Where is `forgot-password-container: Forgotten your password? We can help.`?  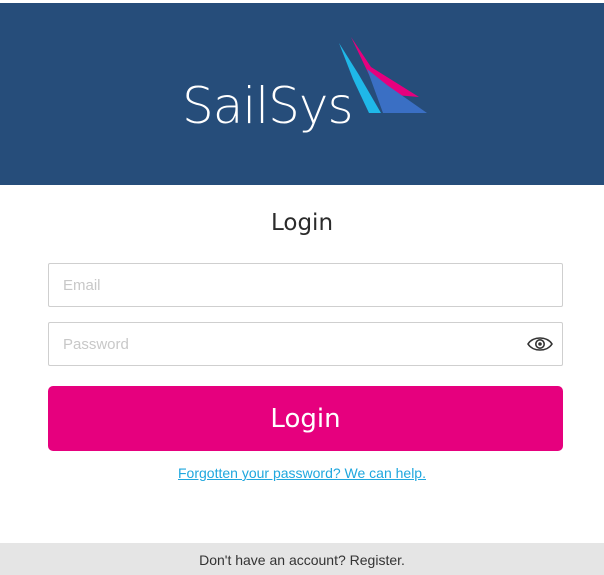 forgot-password-container: Forgotten your password? We can help. is located at coordinates (302, 473).